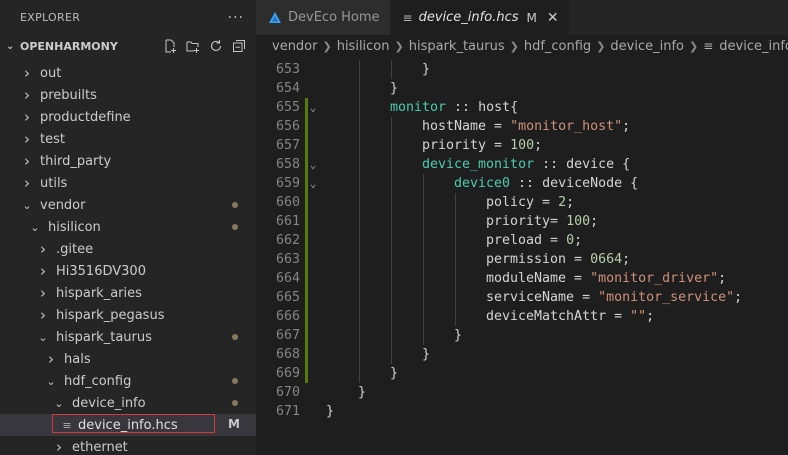 The height and width of the screenshot is (455, 788). Describe the element at coordinates (216, 46) in the screenshot. I see `refresh-icon` at that location.